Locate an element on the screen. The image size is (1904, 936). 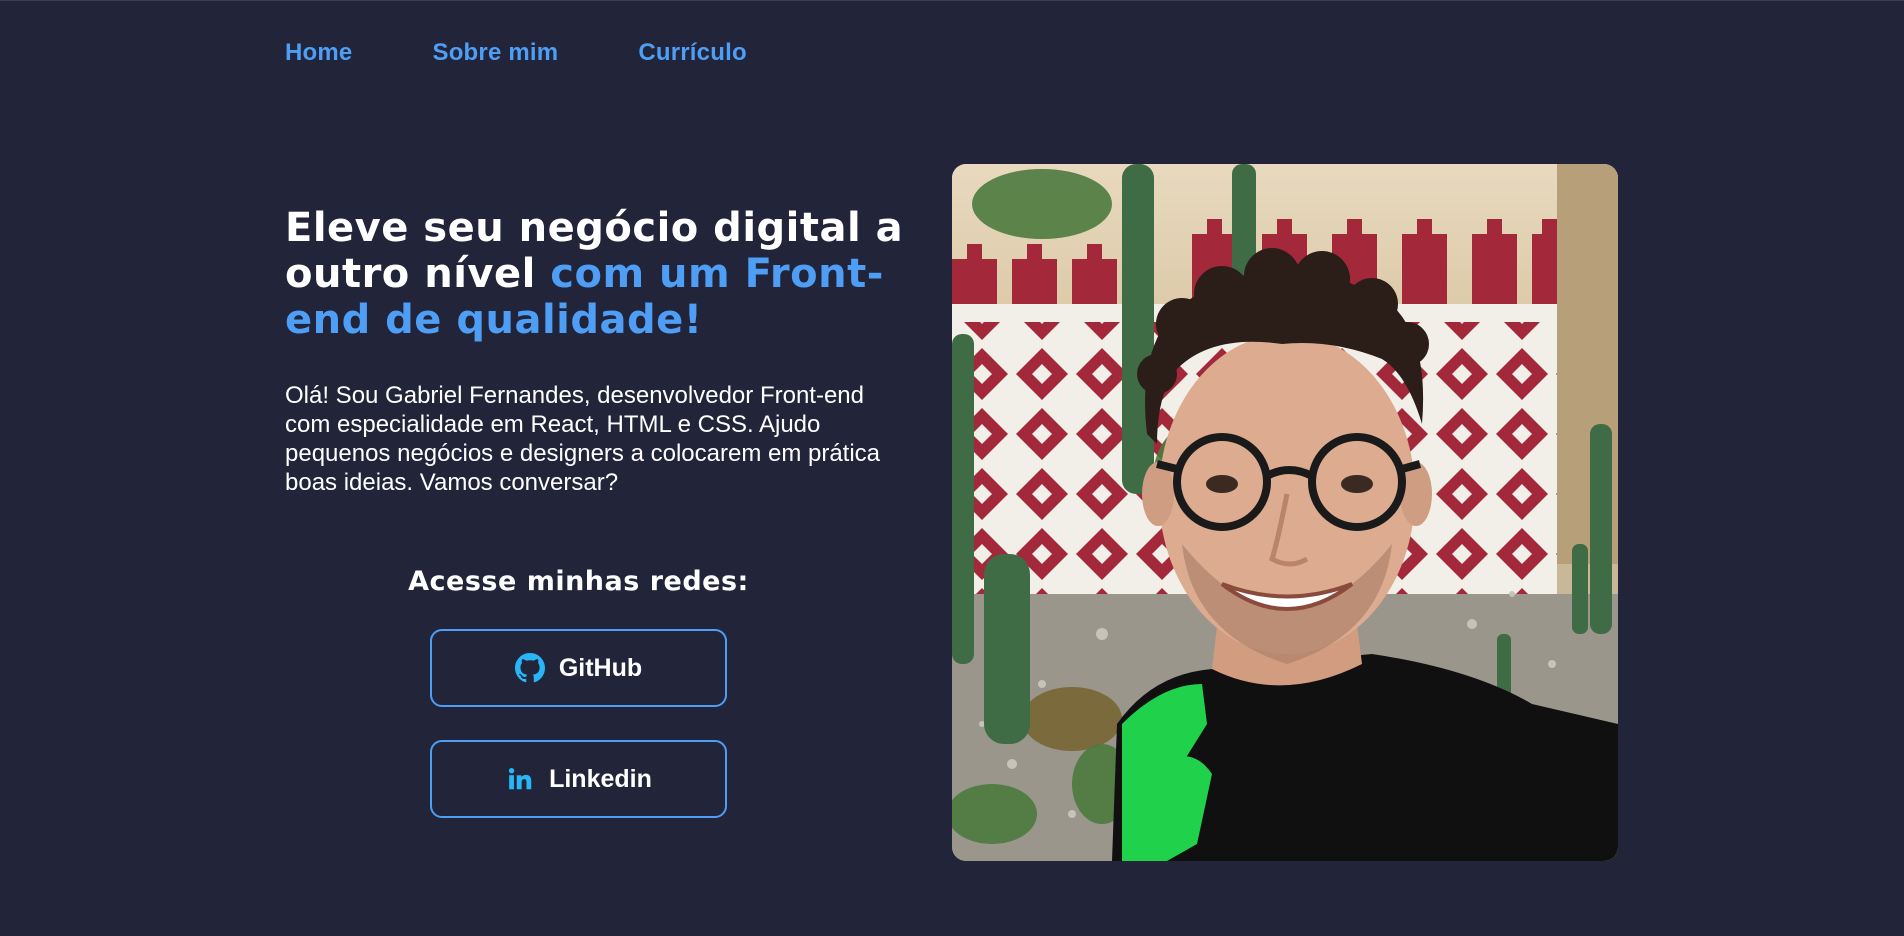
top-nav: Home Sobre mim Currículo is located at coordinates (516, 53).